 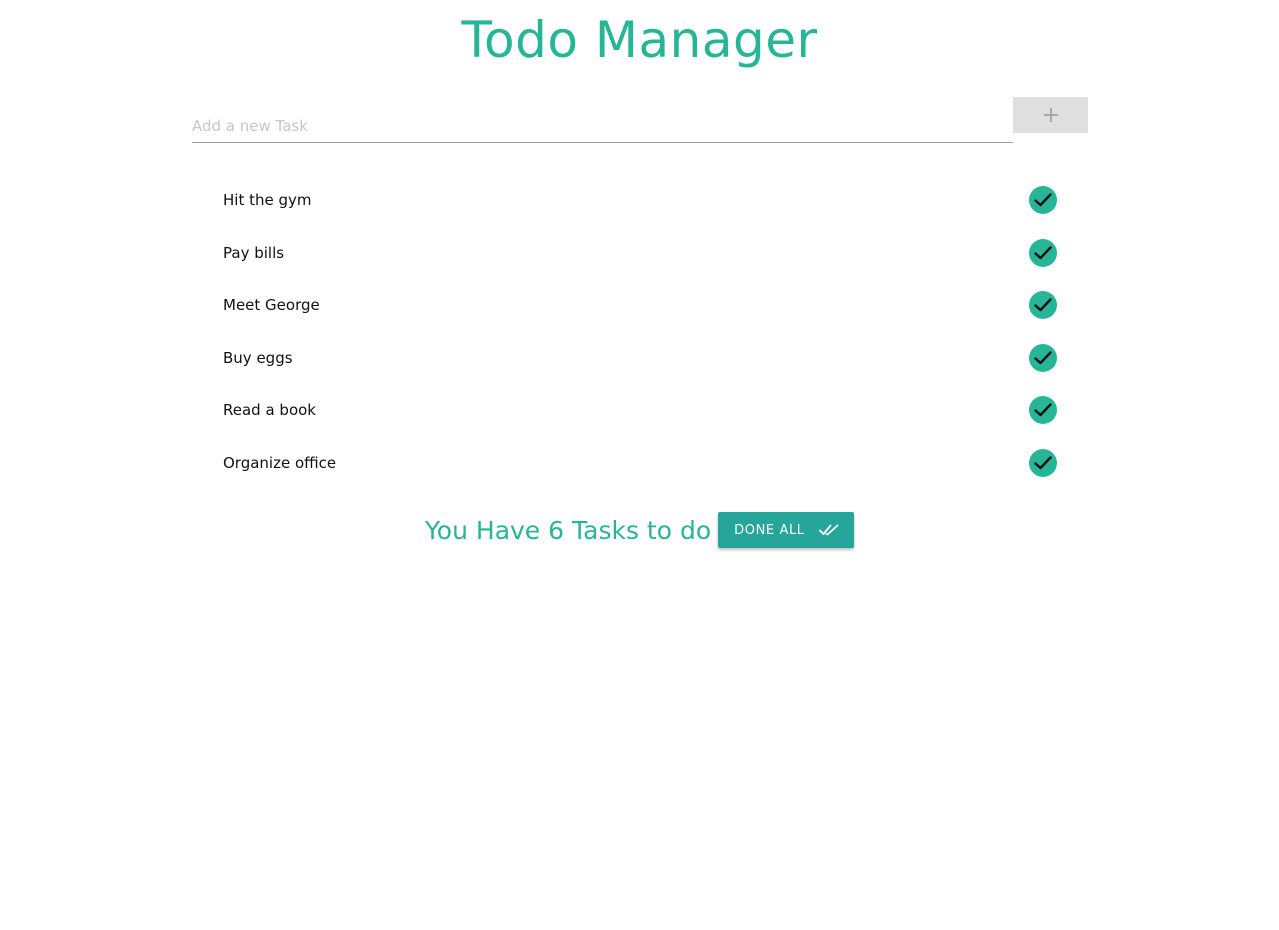 What do you see at coordinates (254, 252) in the screenshot?
I see `task-label: Pay bills` at bounding box center [254, 252].